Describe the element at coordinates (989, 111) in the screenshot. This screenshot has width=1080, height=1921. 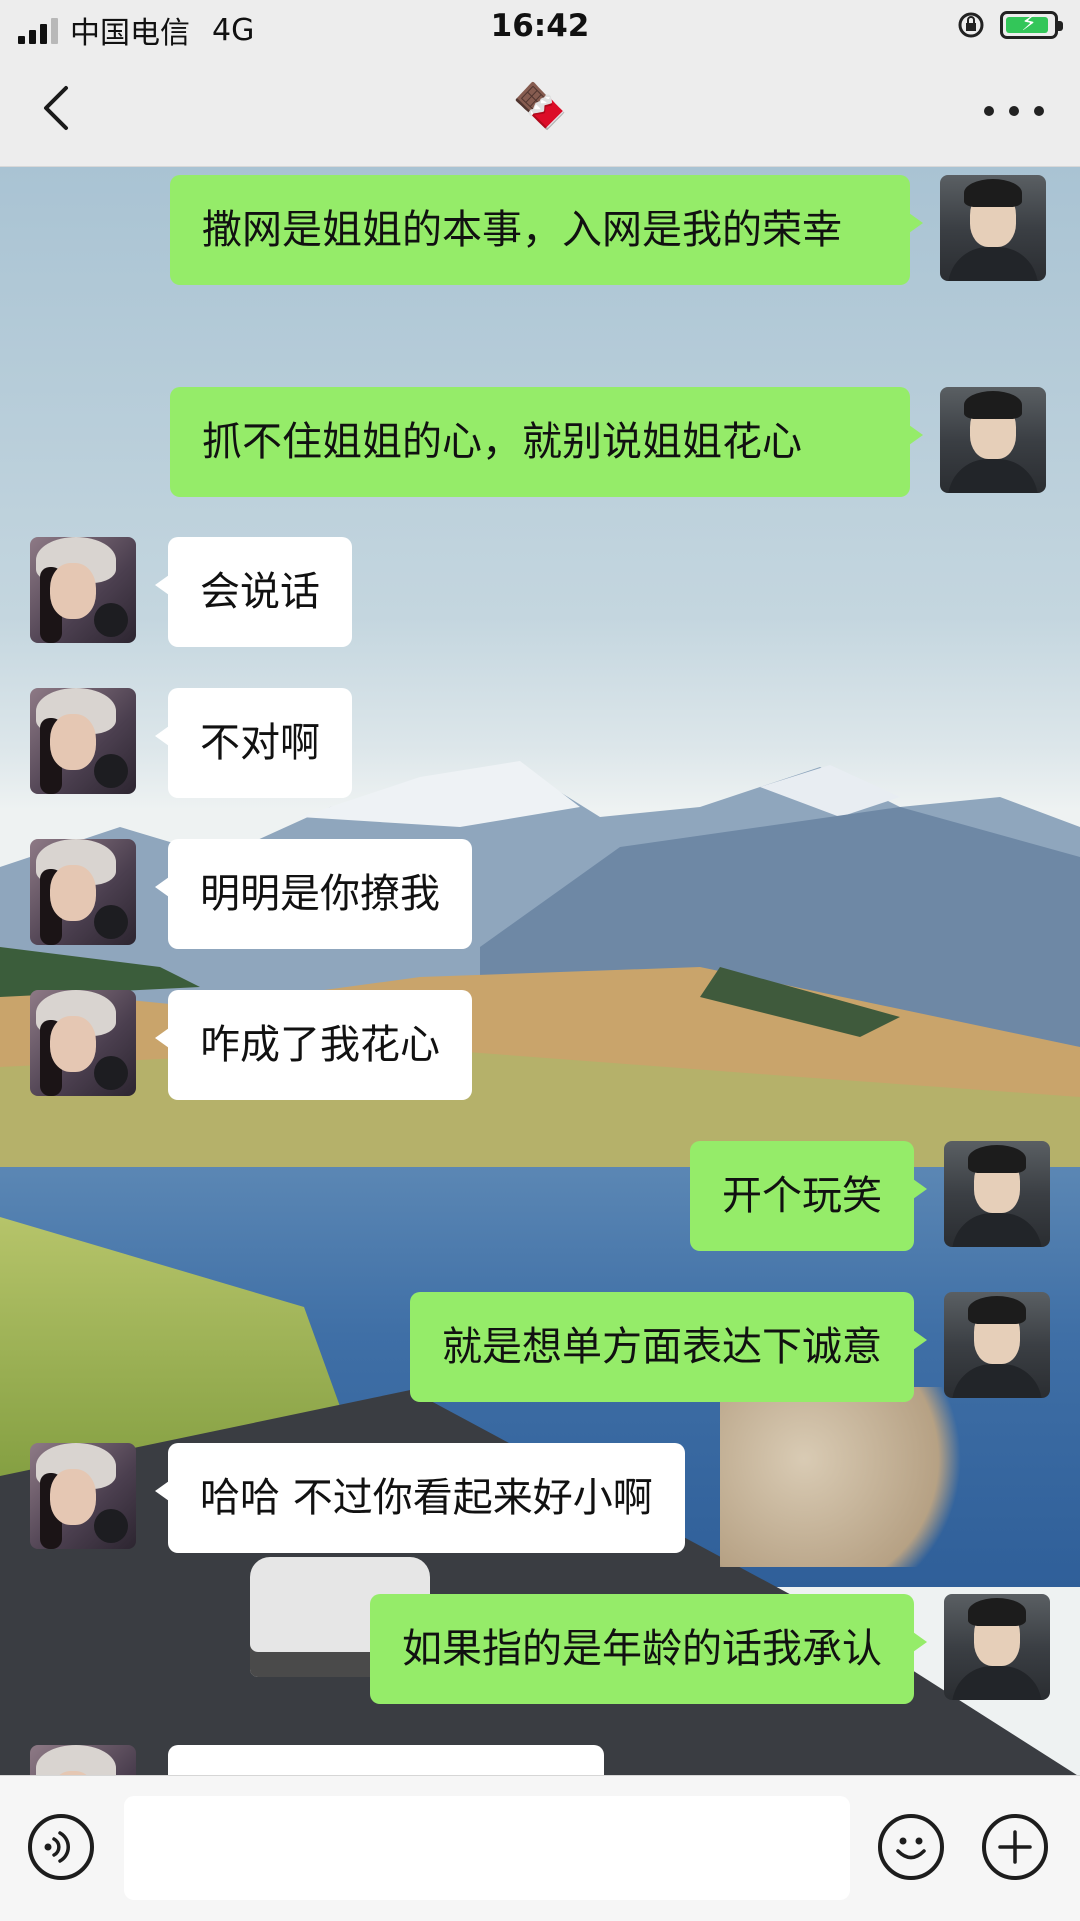
I see `more-dots-icon` at that location.